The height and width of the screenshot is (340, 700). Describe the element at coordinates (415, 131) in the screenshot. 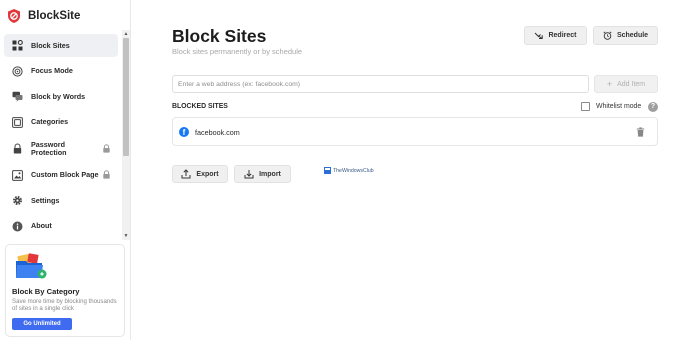

I see `blocked-site-row: f facebook.com` at that location.